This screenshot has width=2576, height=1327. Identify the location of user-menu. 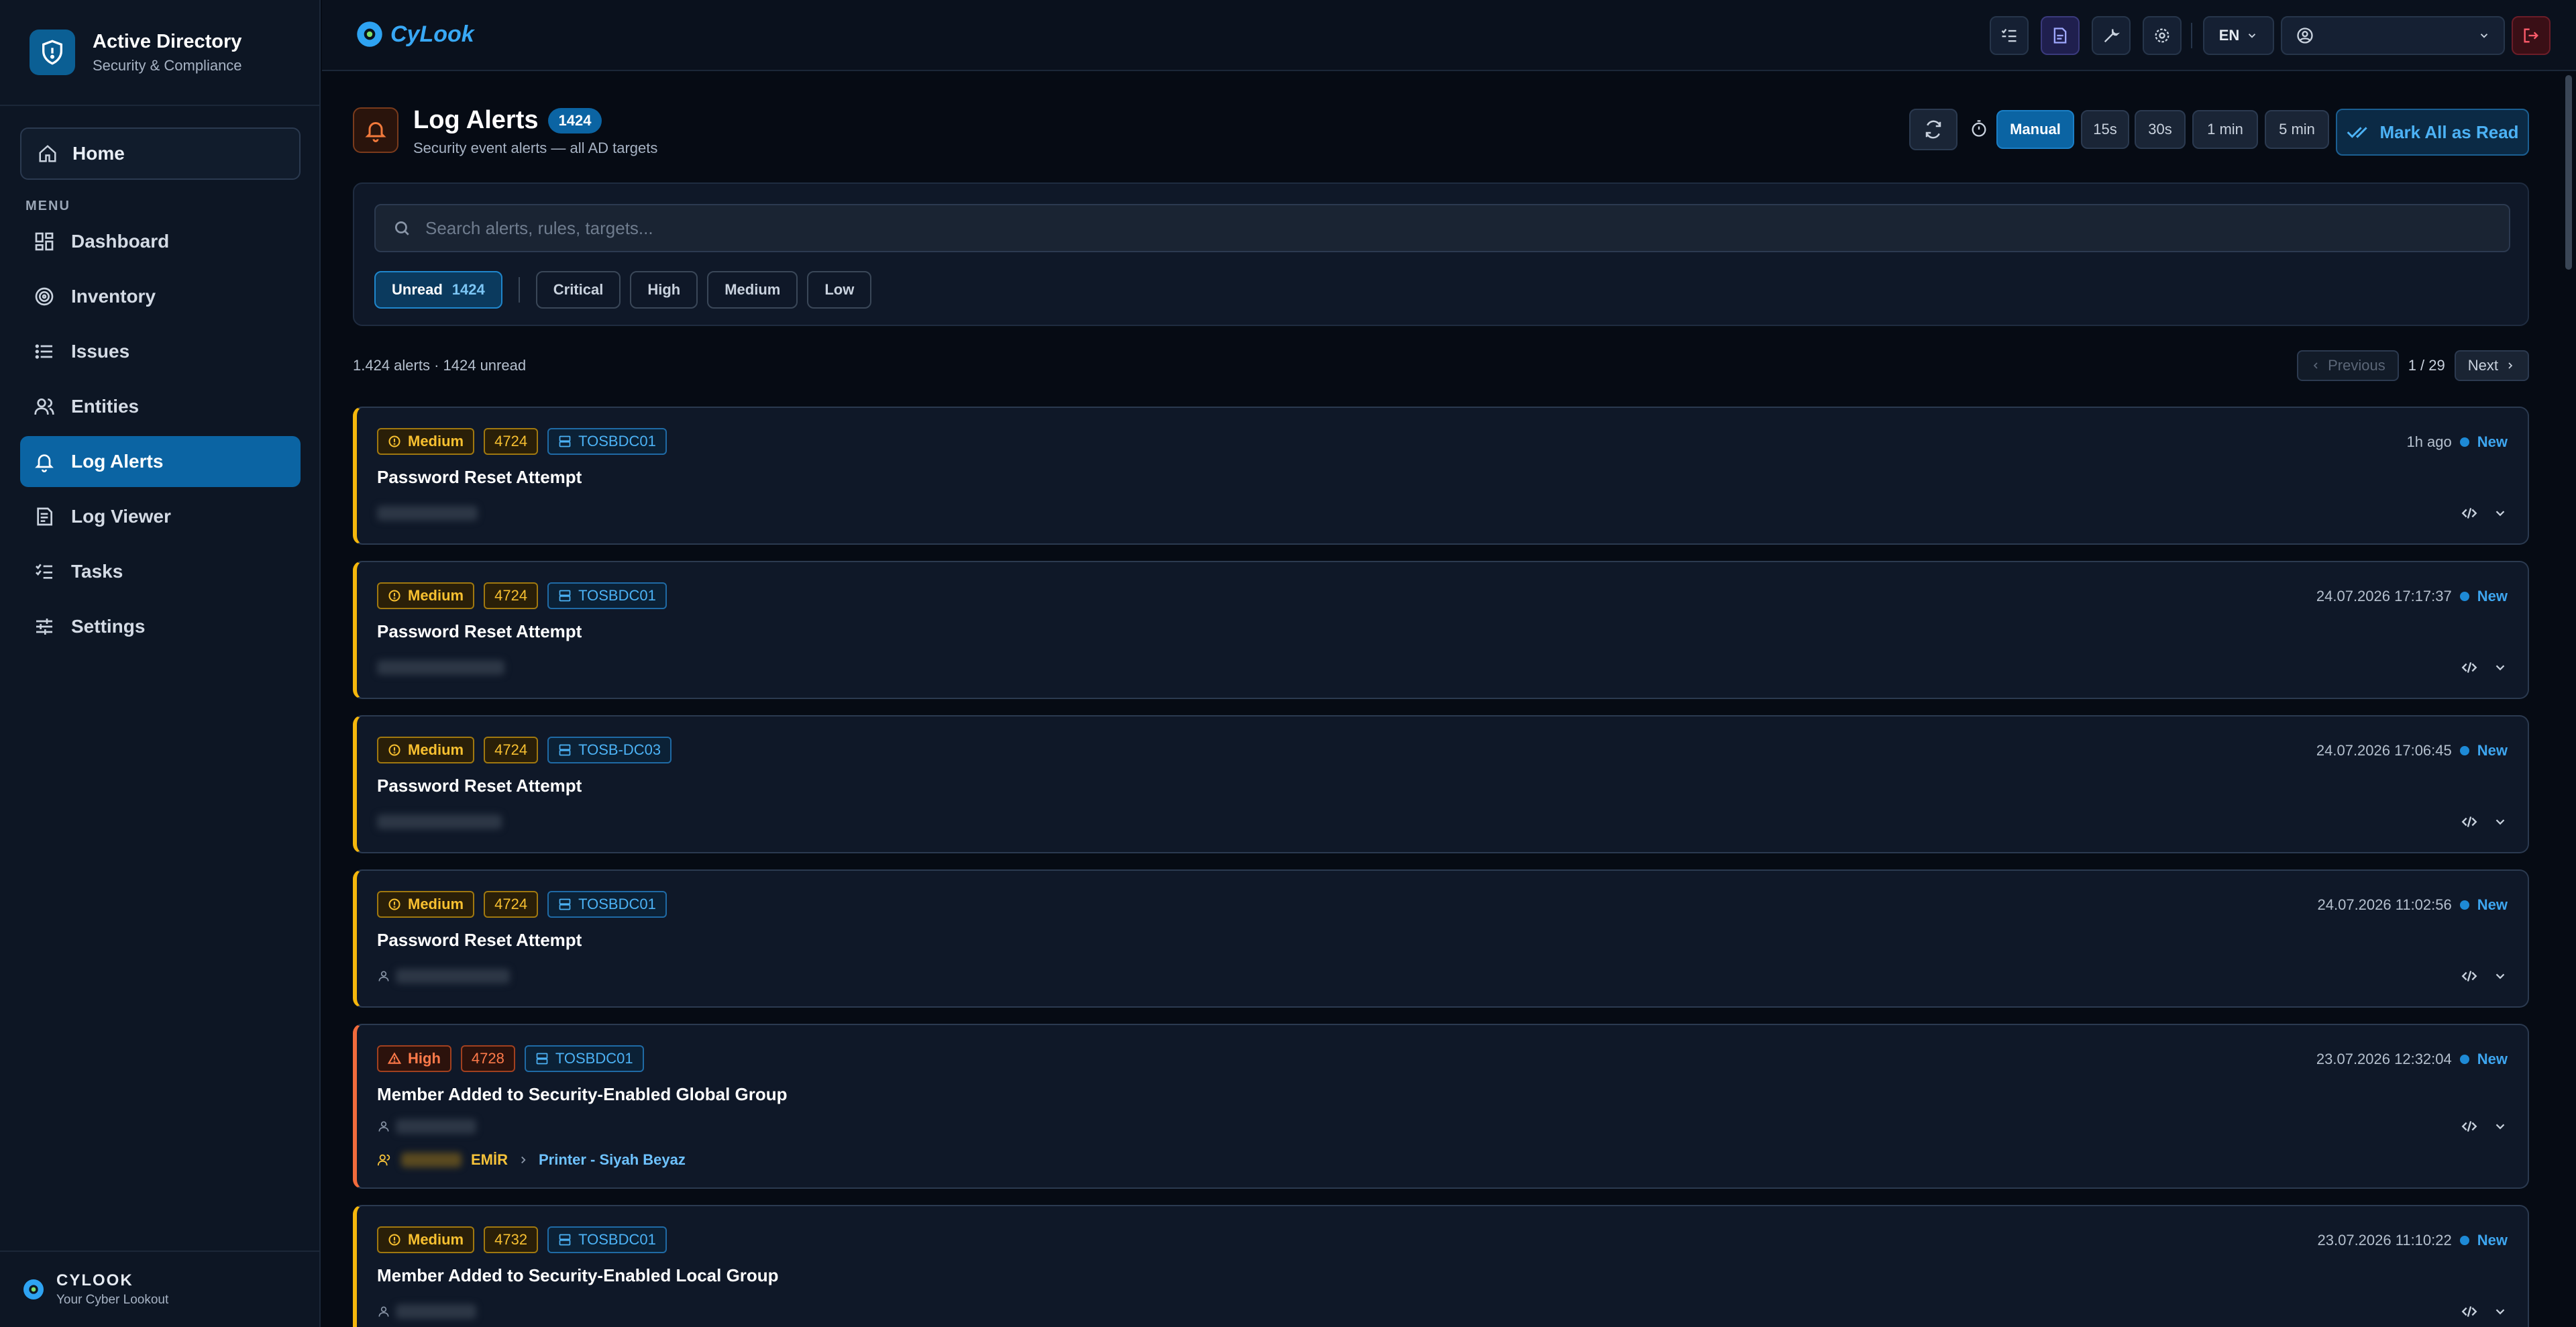
(2393, 35).